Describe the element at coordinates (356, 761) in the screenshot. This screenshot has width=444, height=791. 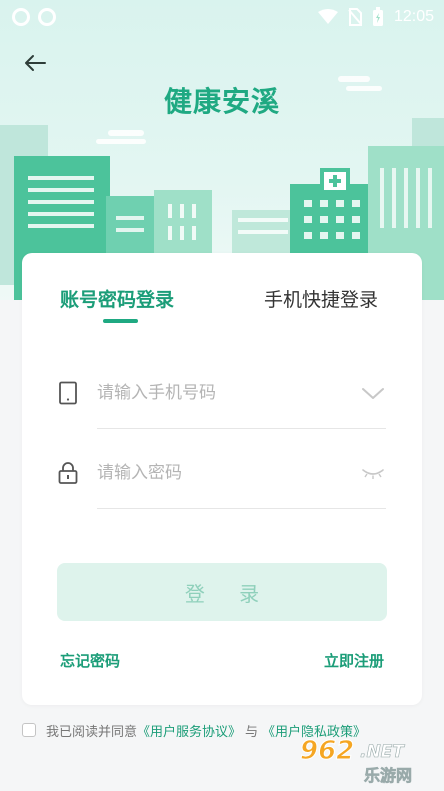
I see `watermark-logo: 962 .NET 乐游网` at that location.